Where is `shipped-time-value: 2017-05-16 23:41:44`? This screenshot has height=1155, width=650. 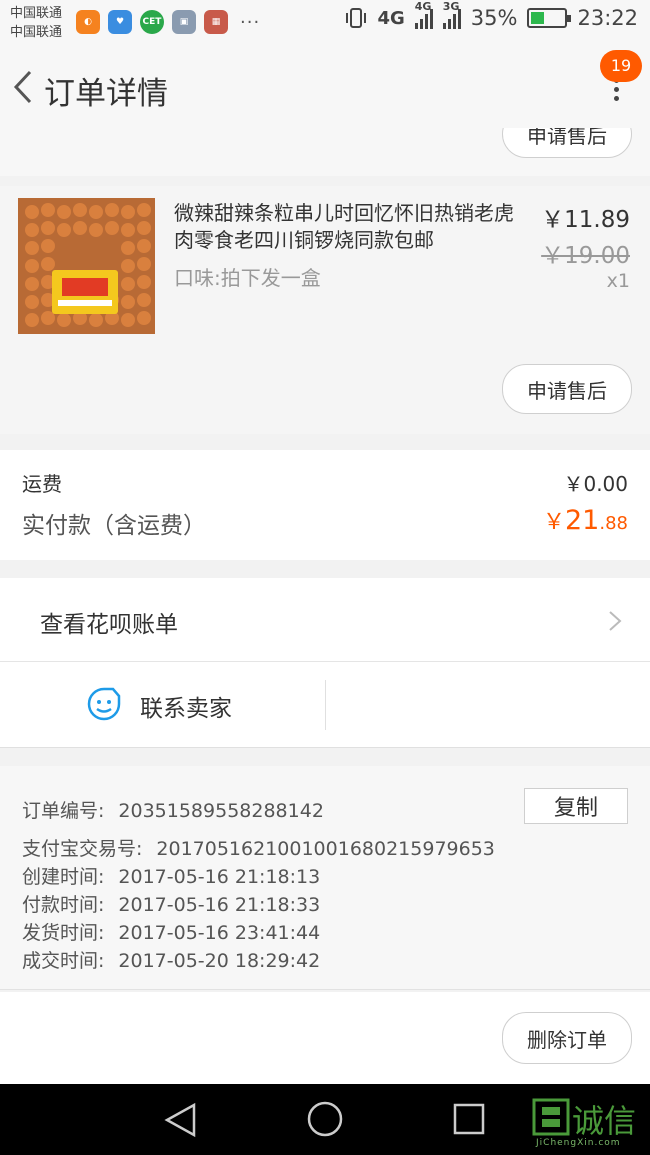
shipped-time-value: 2017-05-16 23:41:44 is located at coordinates (219, 933).